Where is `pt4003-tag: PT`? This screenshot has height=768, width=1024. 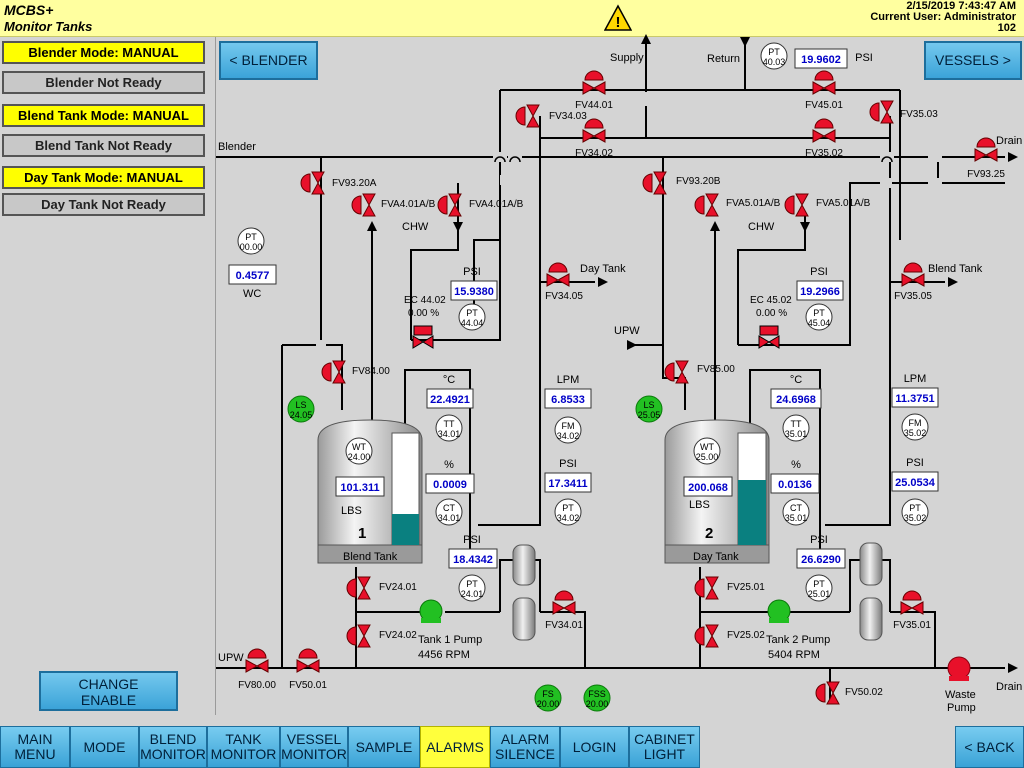
pt4003-tag: PT is located at coordinates (774, 52).